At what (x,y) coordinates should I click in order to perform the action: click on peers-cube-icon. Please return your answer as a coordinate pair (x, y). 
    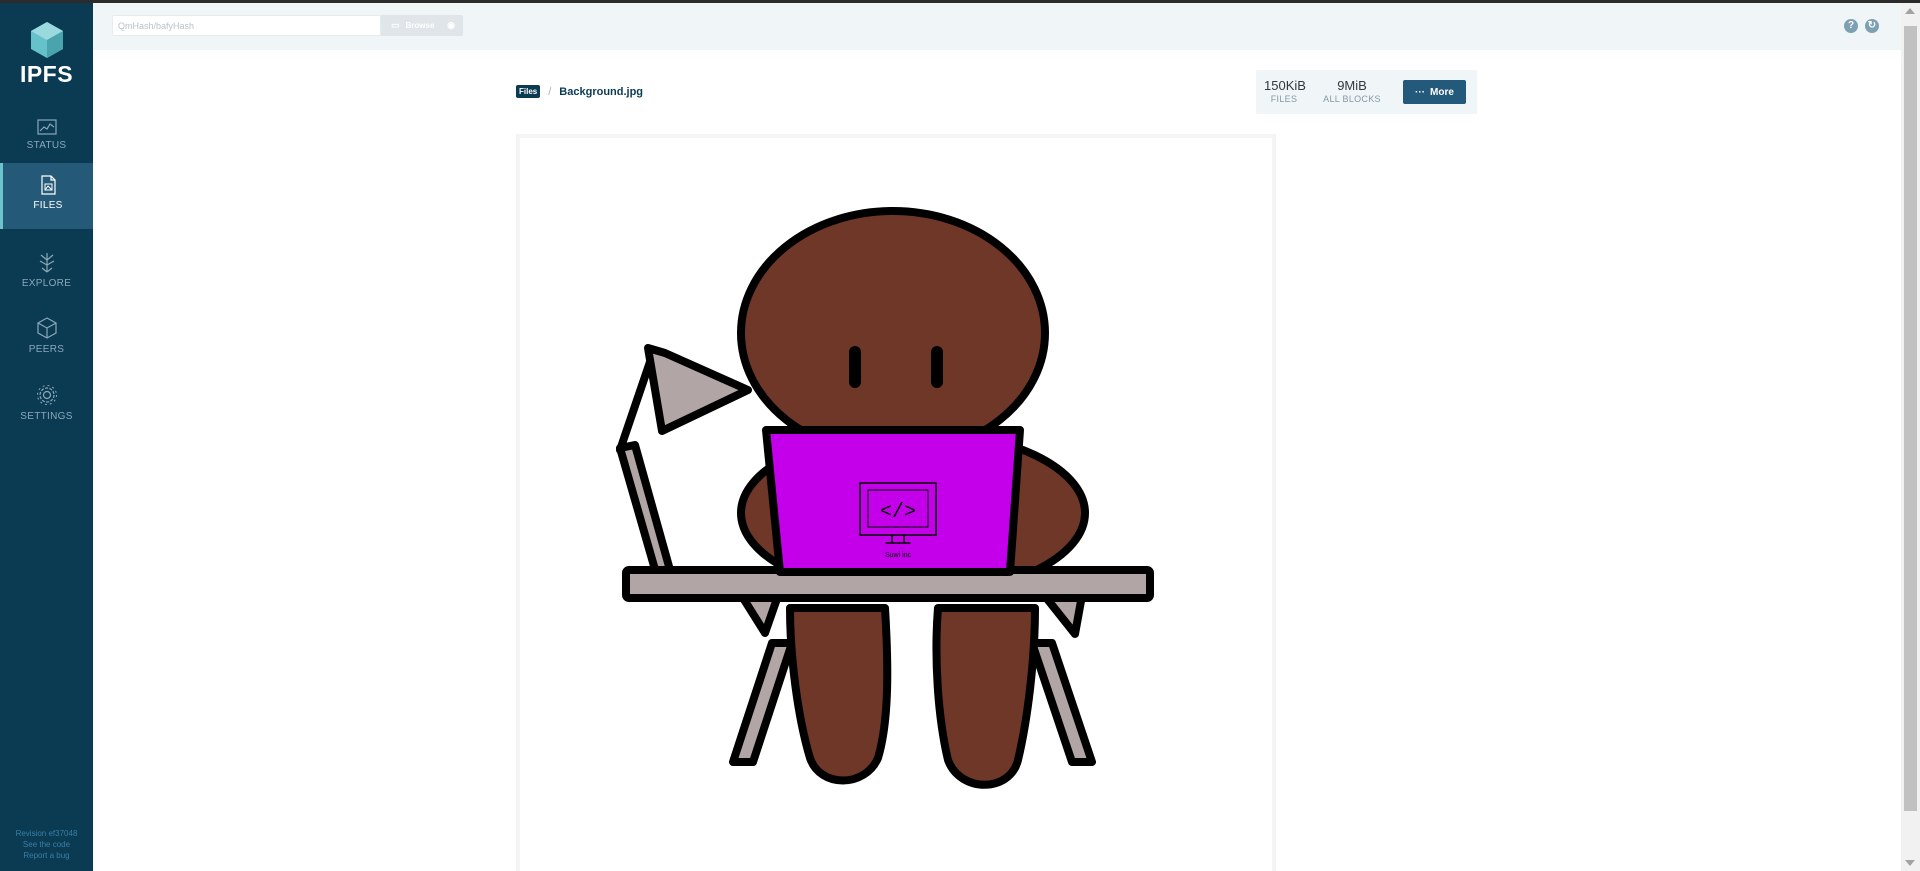
    Looking at the image, I should click on (46, 328).